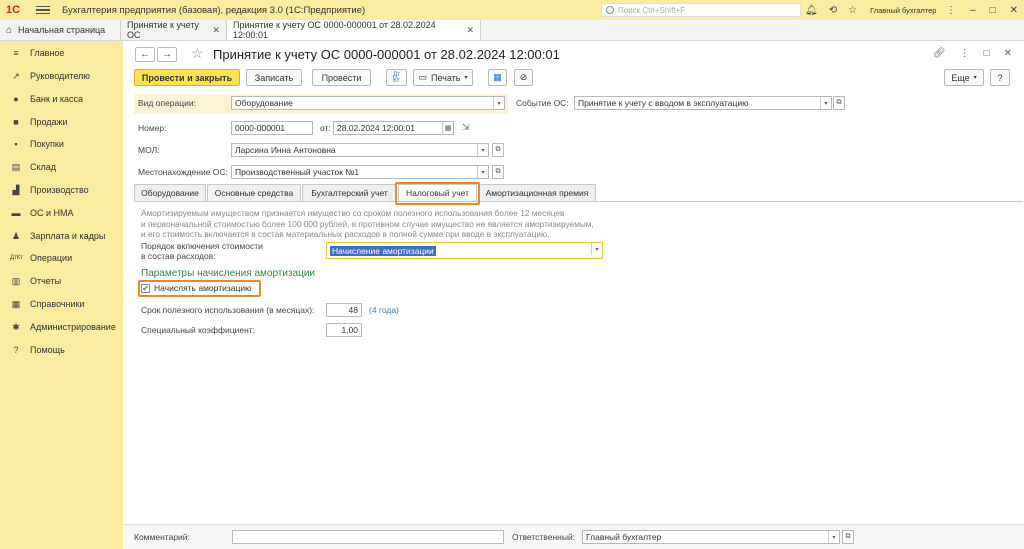 This screenshot has height=549, width=1024. I want to click on attach-button: ⊘, so click(523, 77).